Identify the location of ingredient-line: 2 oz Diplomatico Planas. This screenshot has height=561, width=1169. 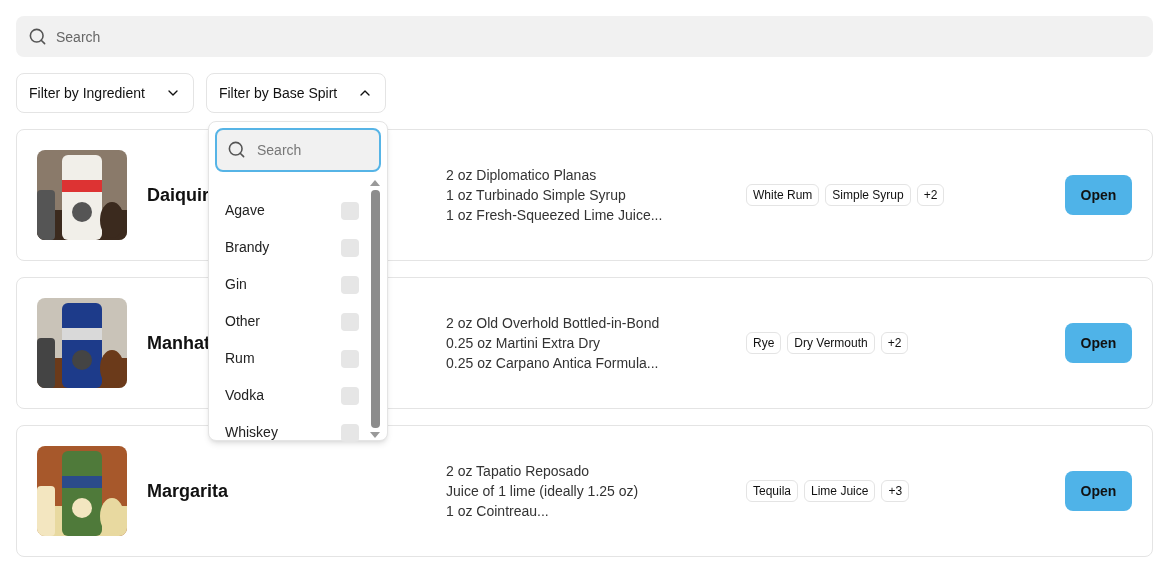
(522, 175).